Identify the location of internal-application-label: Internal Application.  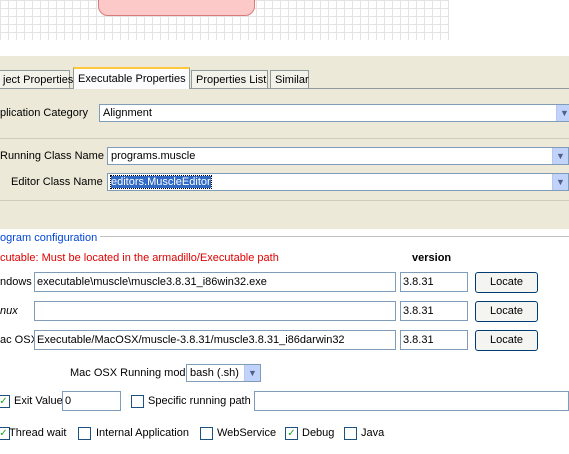
(142, 433).